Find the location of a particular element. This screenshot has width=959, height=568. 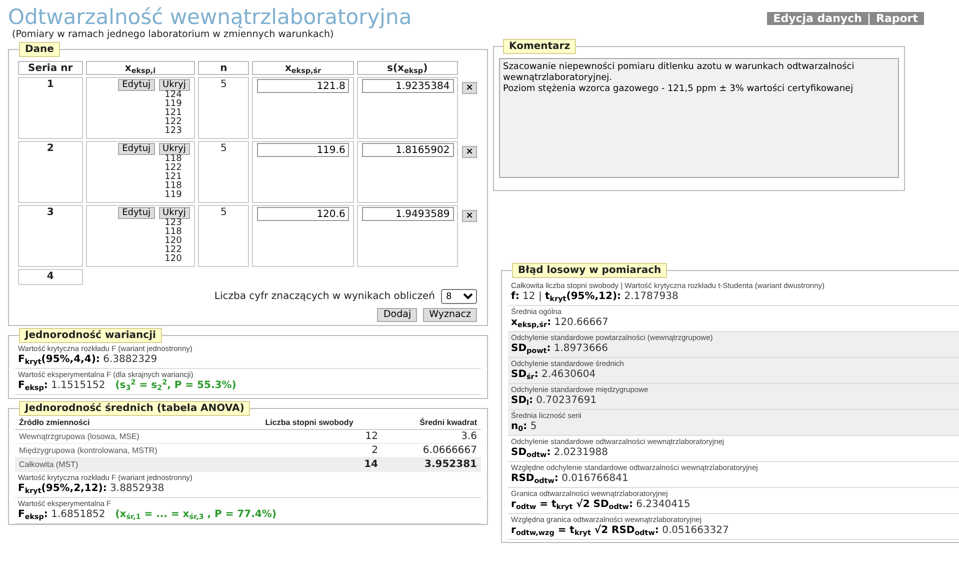

panel-legend: Komentarz is located at coordinates (539, 46).